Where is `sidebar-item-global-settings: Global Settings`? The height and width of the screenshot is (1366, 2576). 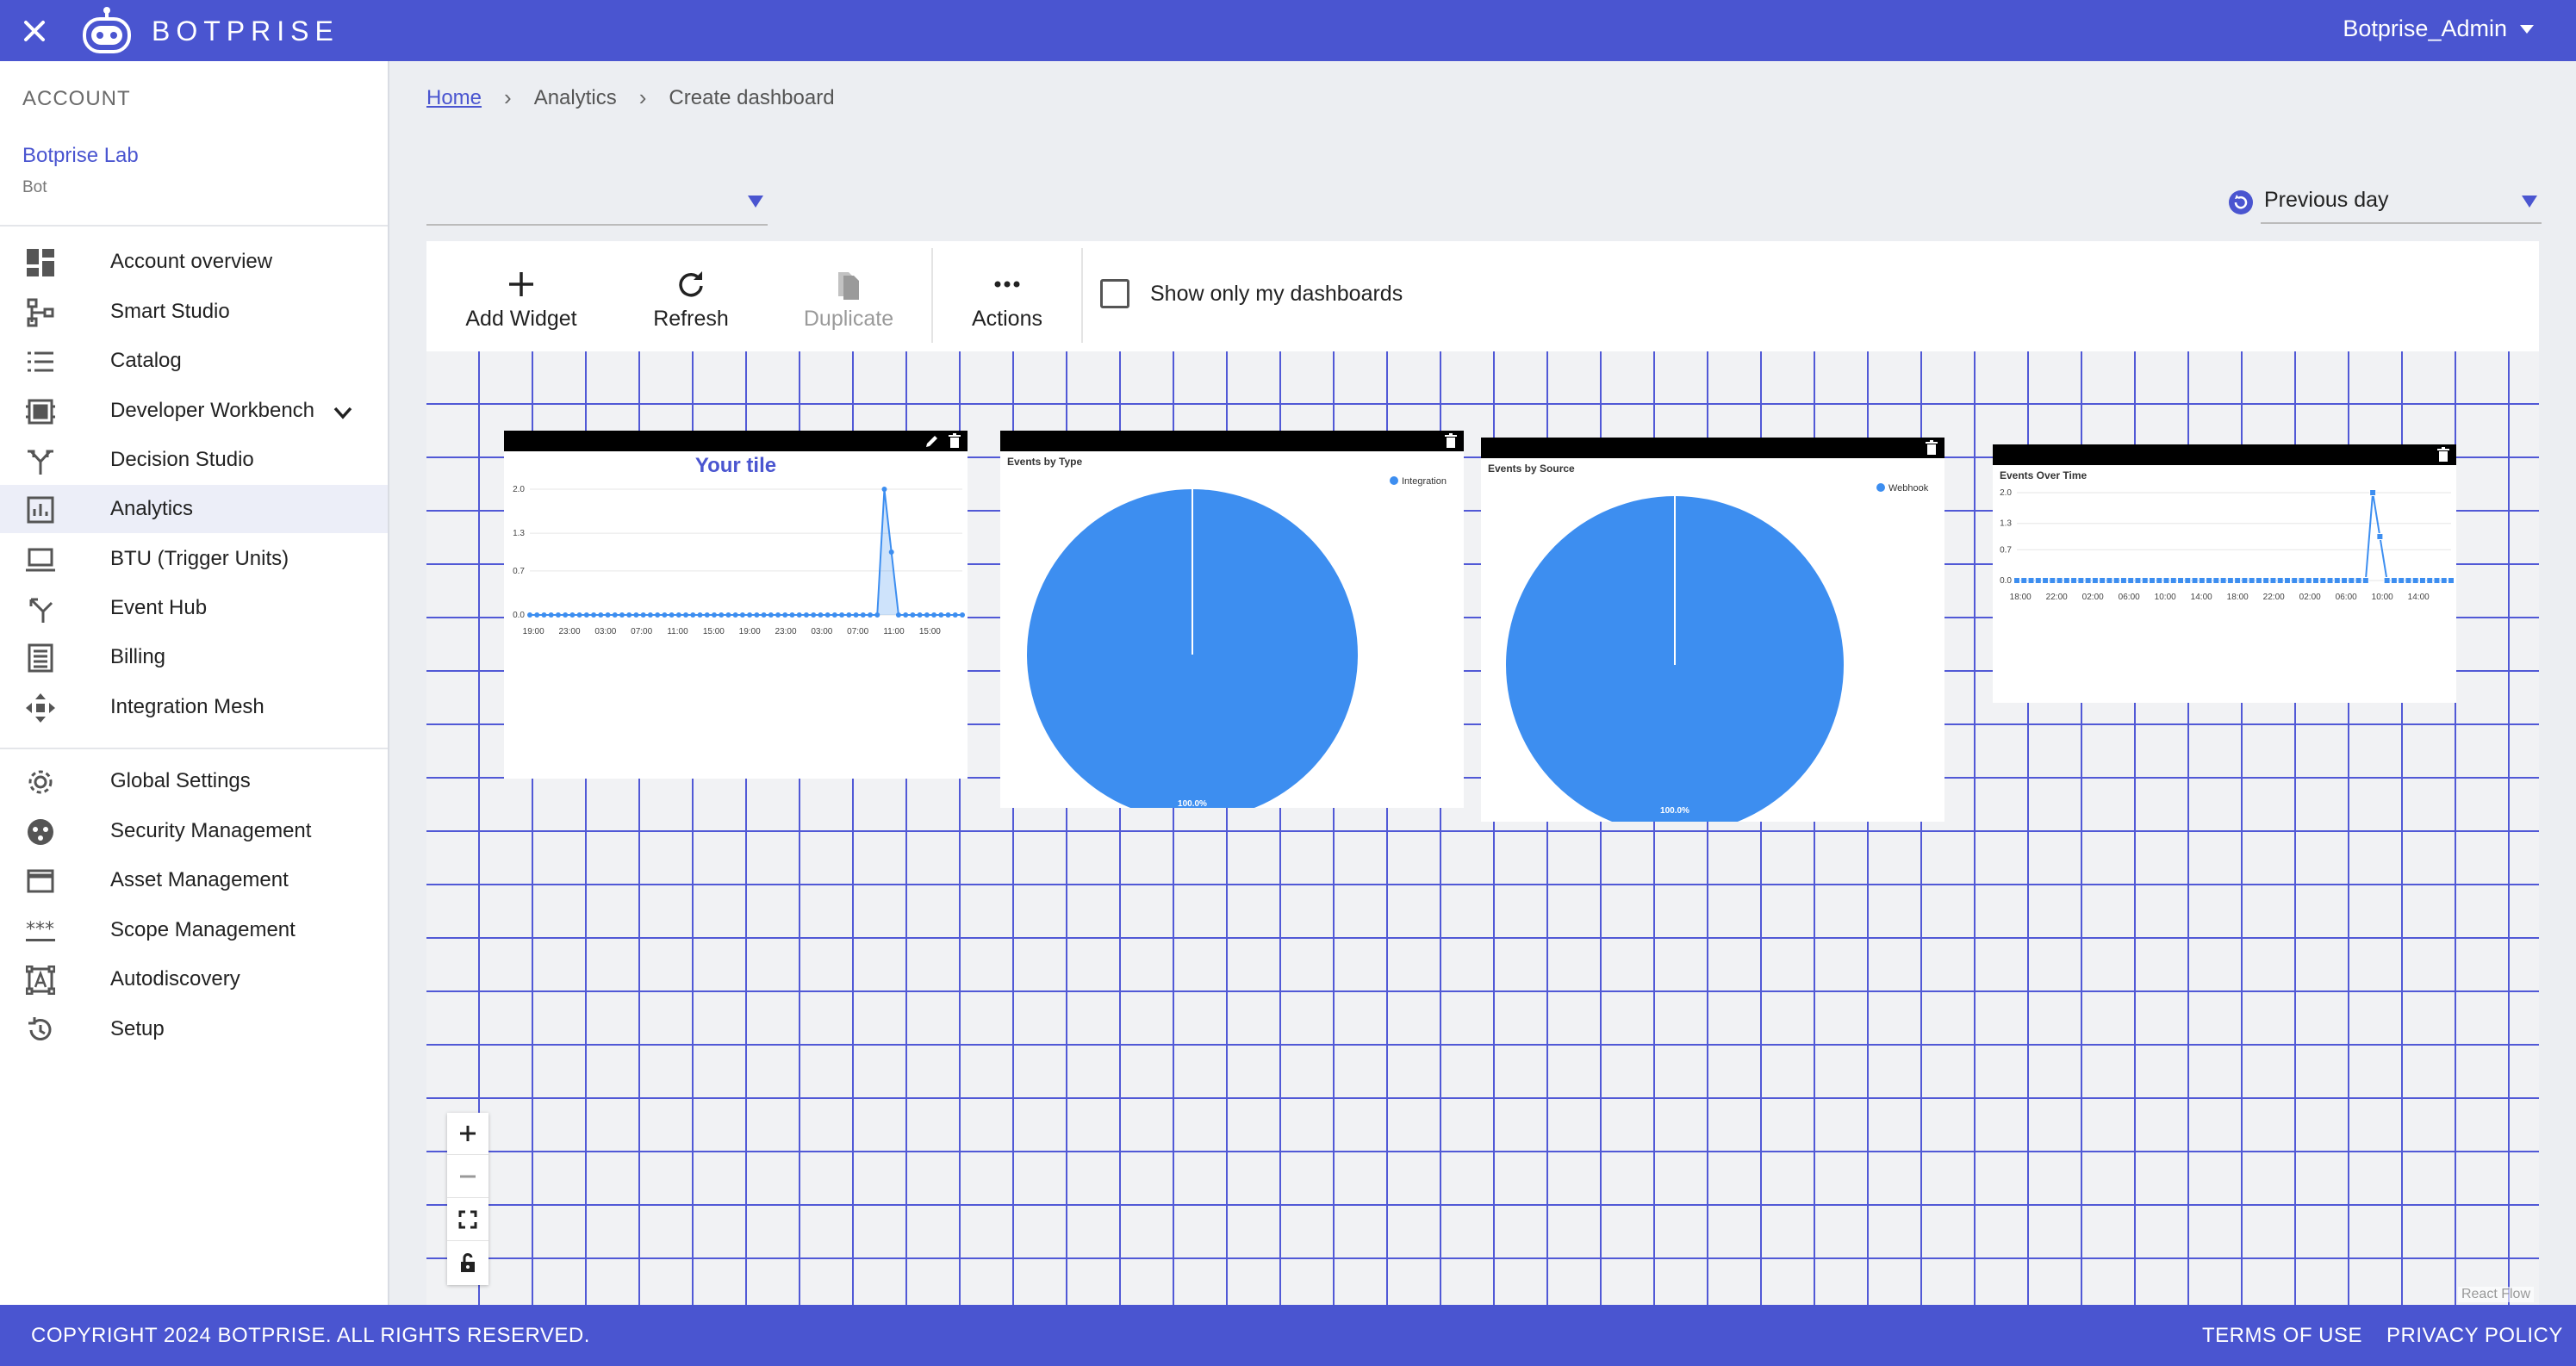 sidebar-item-global-settings: Global Settings is located at coordinates (194, 781).